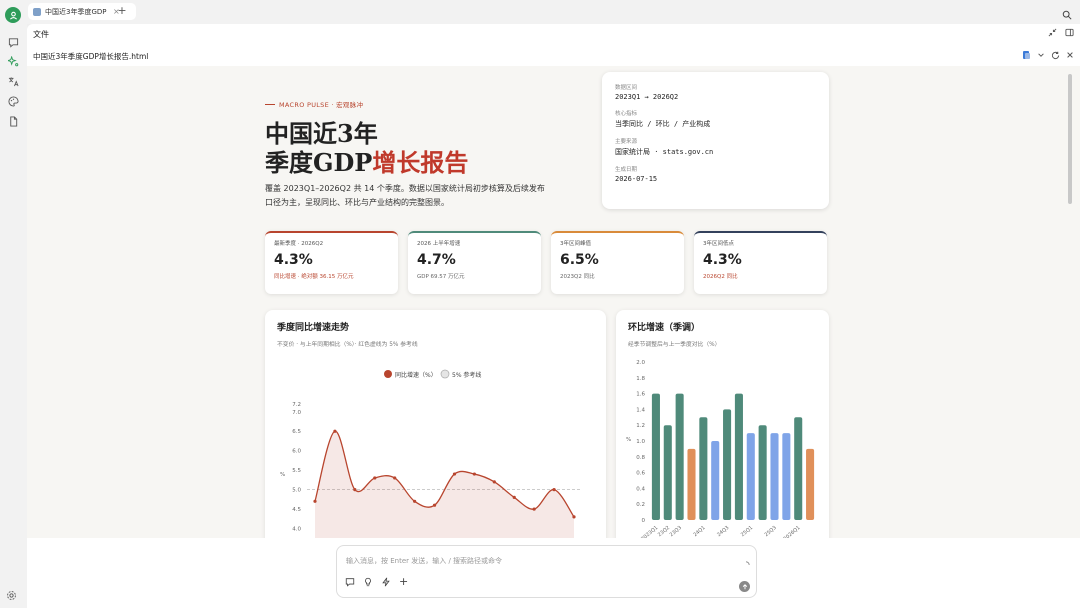 This screenshot has width=1080, height=608. Describe the element at coordinates (350, 581) in the screenshot. I see `chat-mode-icon` at that location.